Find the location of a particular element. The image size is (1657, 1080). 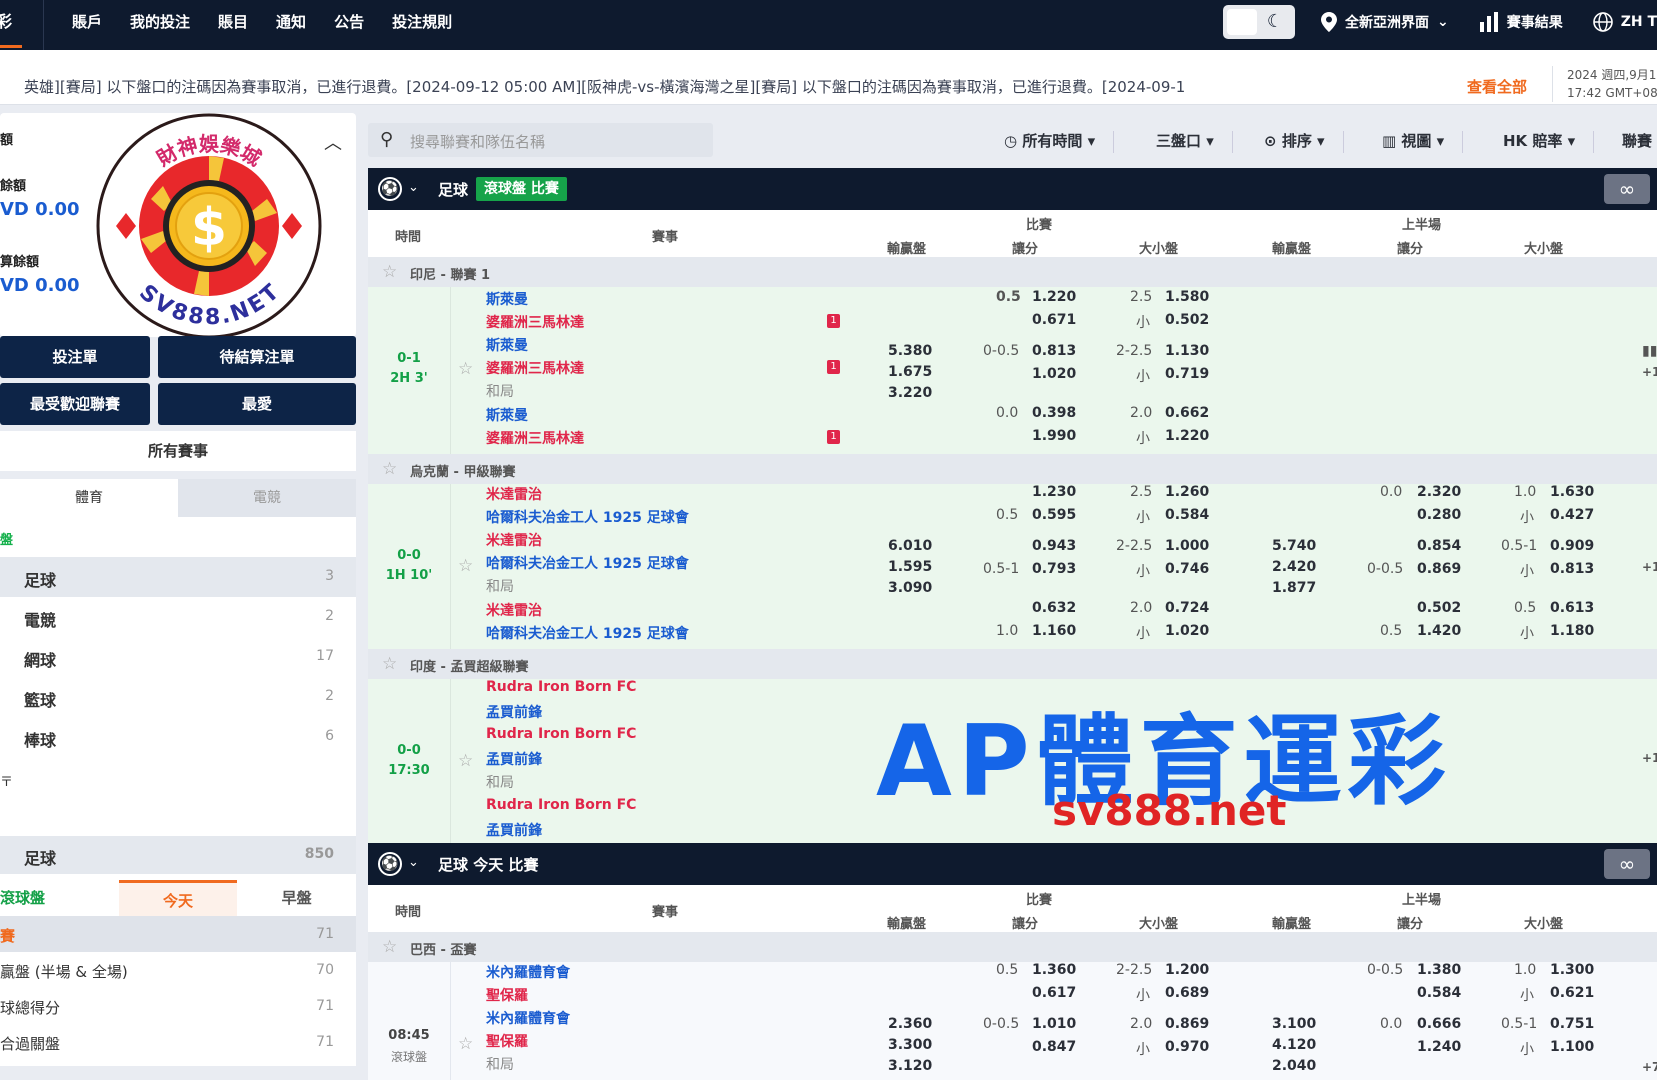

odds-cell: 2.320 is located at coordinates (1439, 492).